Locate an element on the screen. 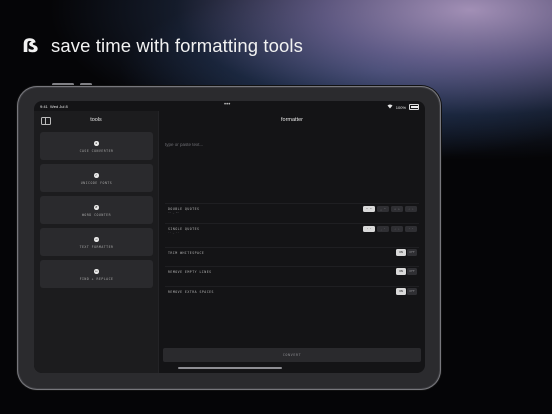 The height and width of the screenshot is (414, 552). battery-percent: 100% is located at coordinates (400, 107).